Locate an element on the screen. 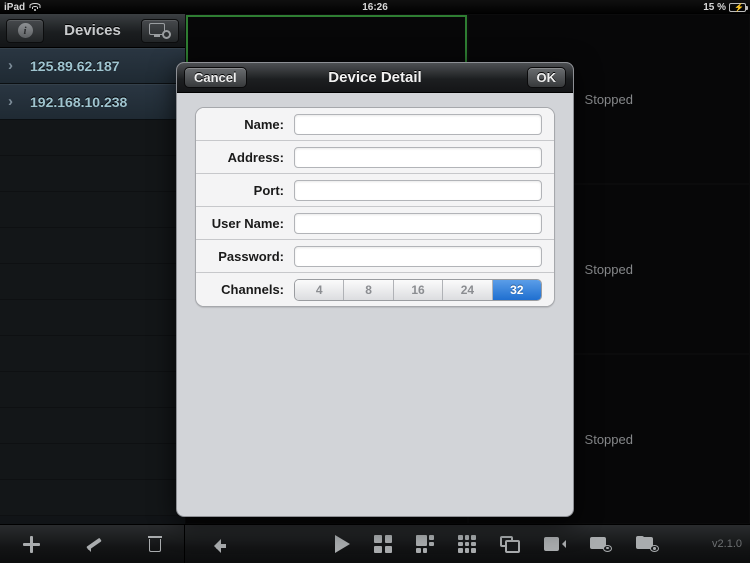 The height and width of the screenshot is (563, 750). channels-option-16: 16 is located at coordinates (418, 289).